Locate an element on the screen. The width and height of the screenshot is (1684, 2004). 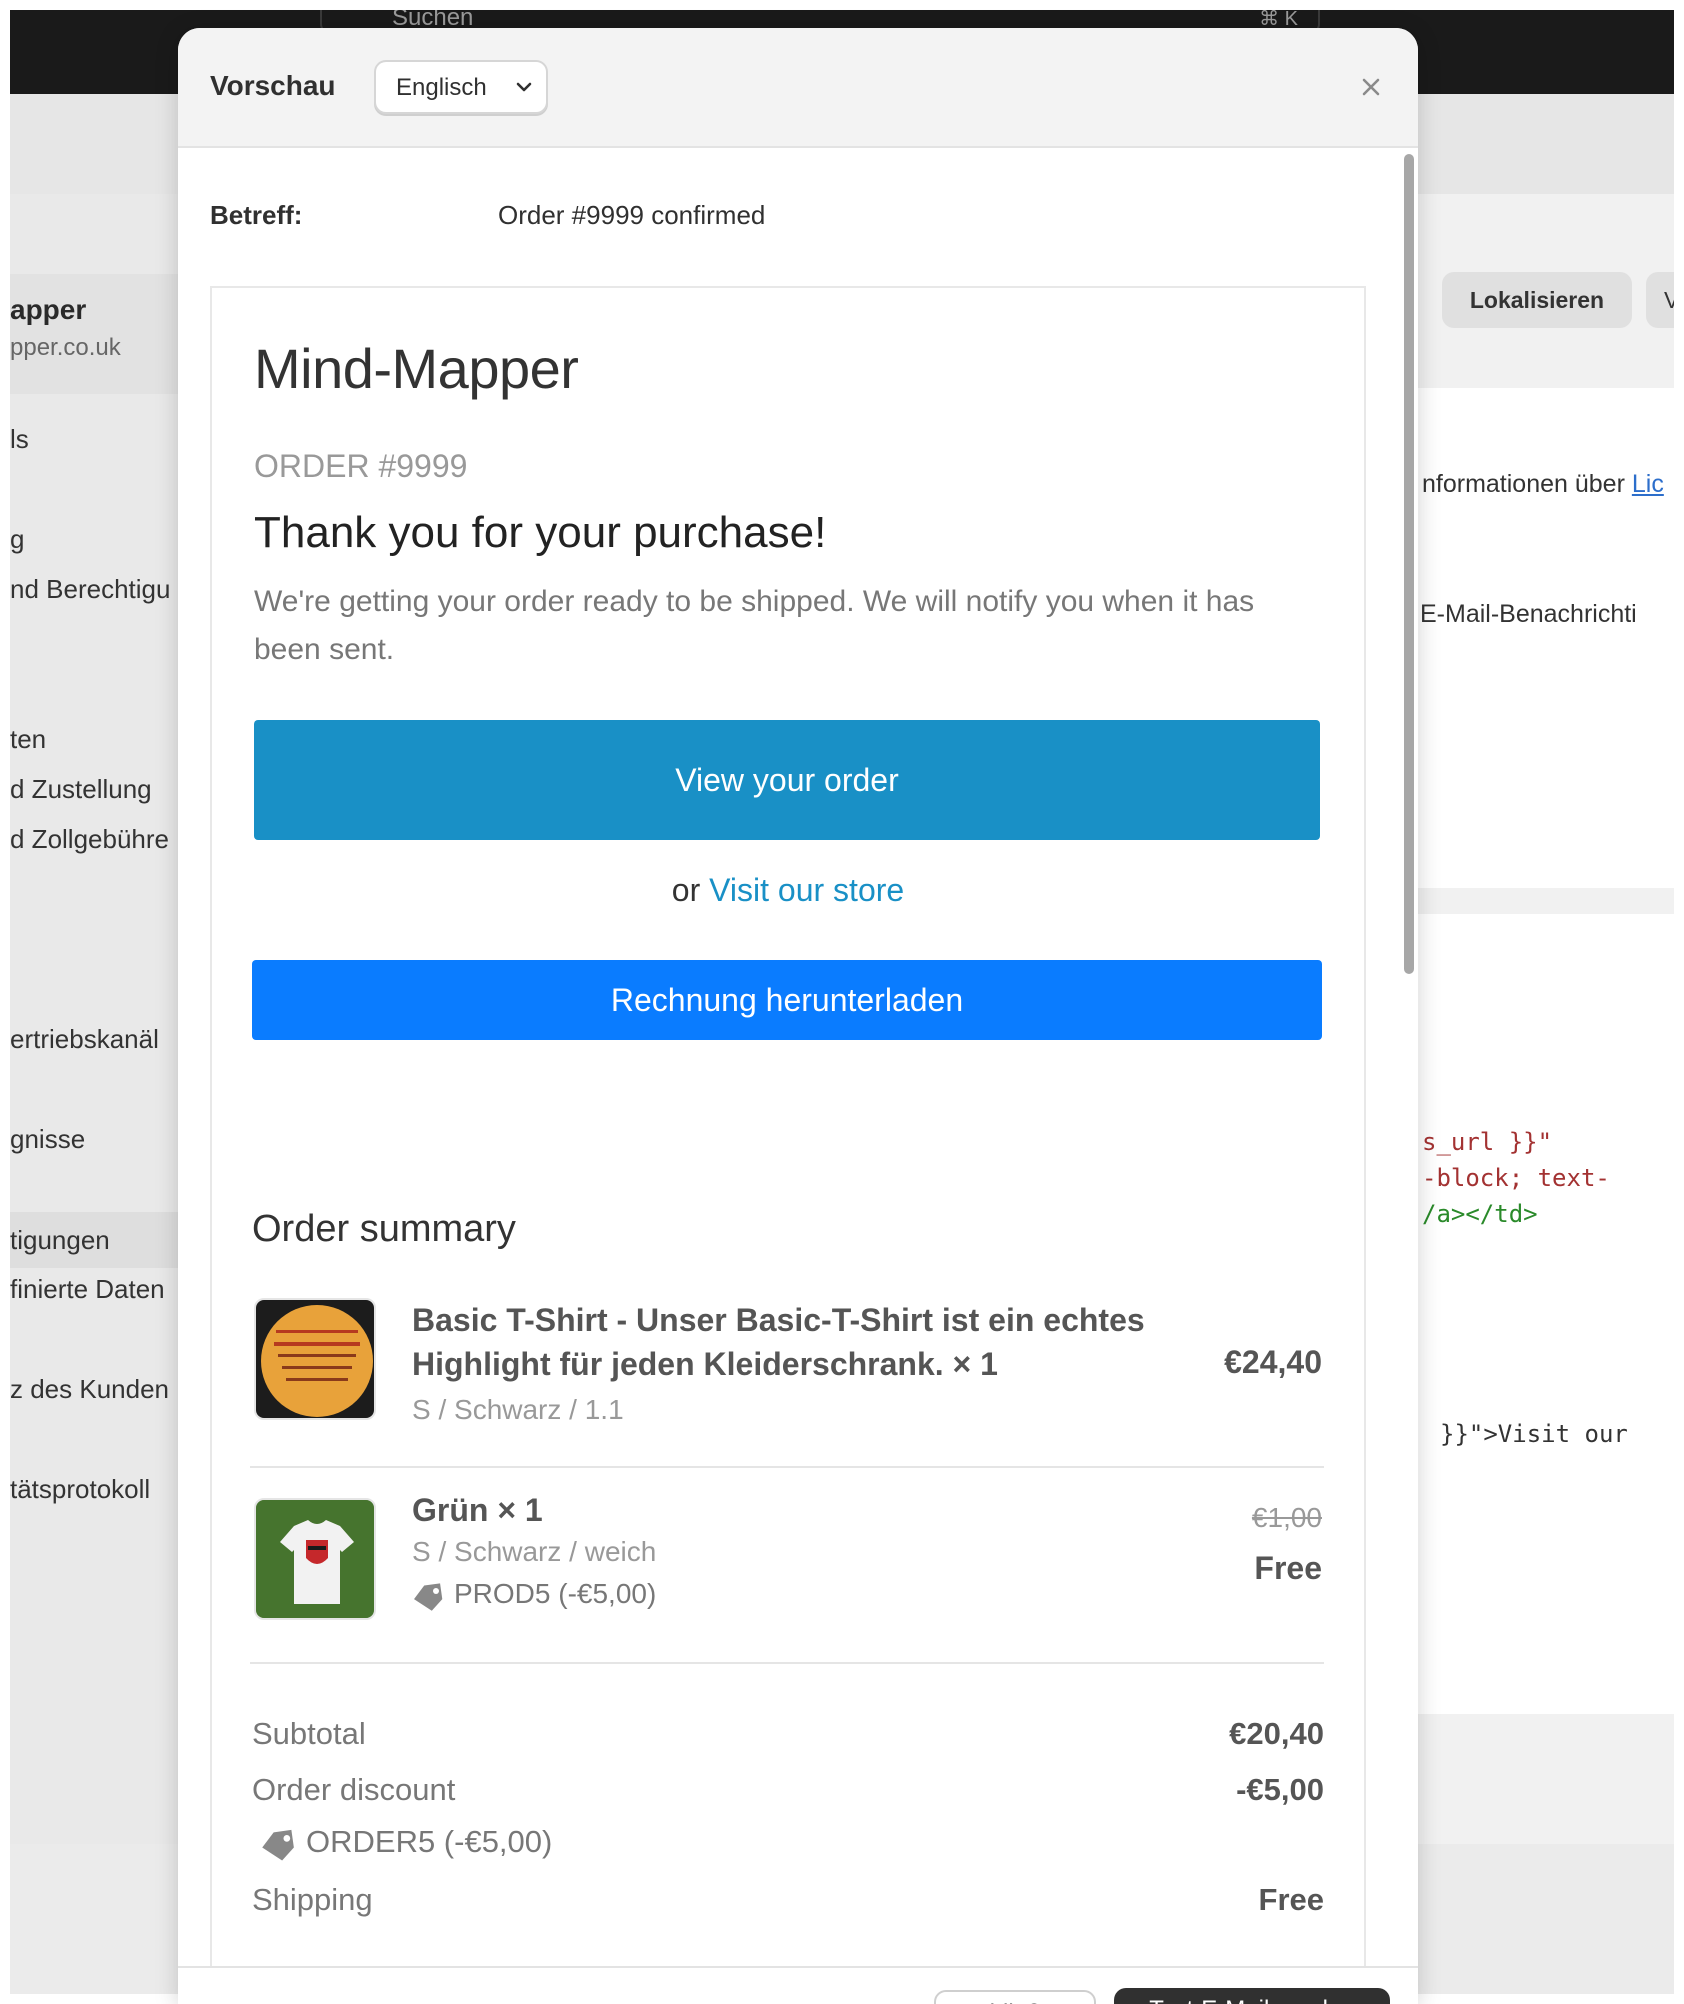
email-heading: Thank you for your purchase! is located at coordinates (540, 532).